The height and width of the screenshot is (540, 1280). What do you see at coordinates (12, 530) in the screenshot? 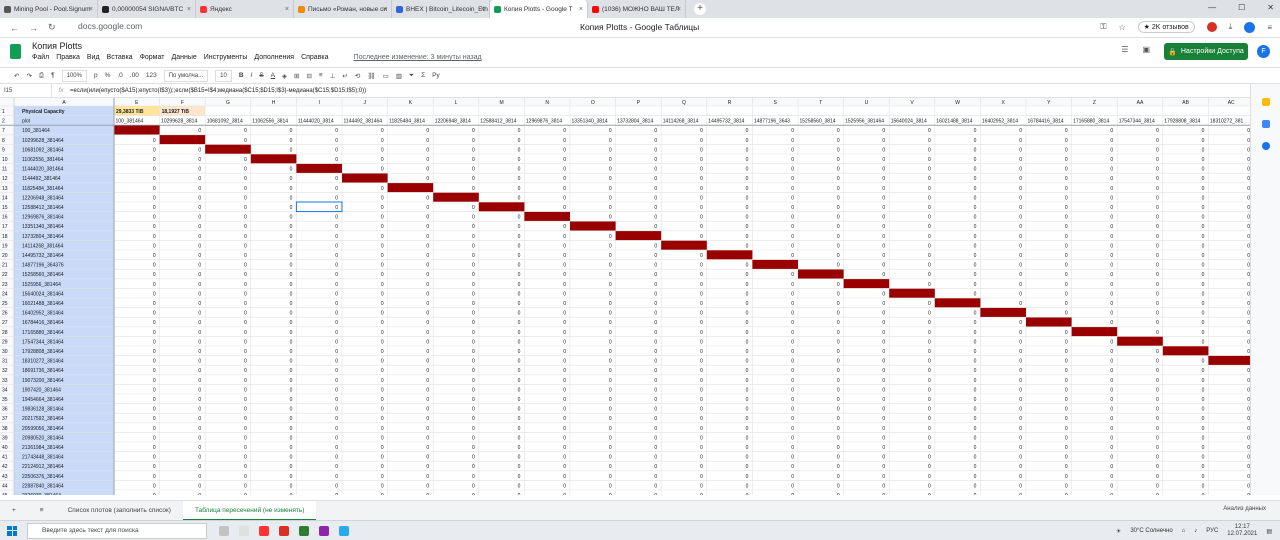
I see `windows-start-icon` at bounding box center [12, 530].